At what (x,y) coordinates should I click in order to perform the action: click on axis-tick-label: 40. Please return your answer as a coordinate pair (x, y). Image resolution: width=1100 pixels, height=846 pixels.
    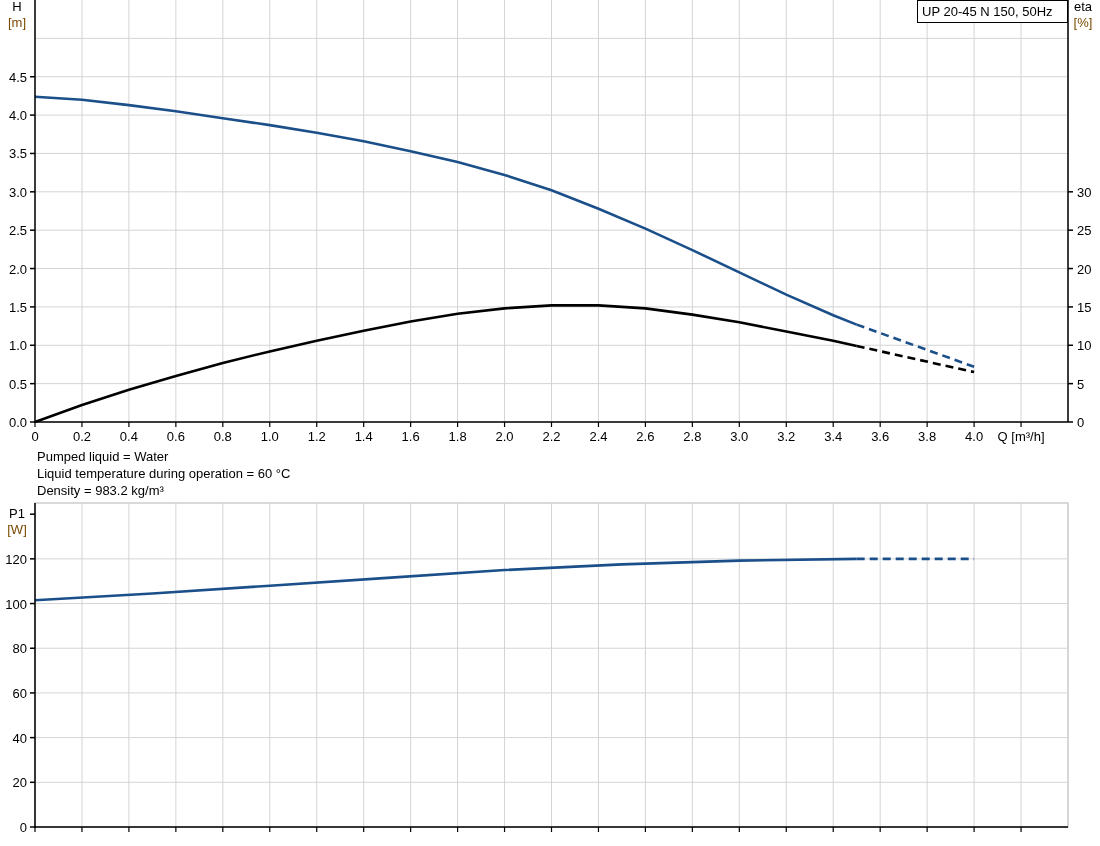
    Looking at the image, I should click on (19, 738).